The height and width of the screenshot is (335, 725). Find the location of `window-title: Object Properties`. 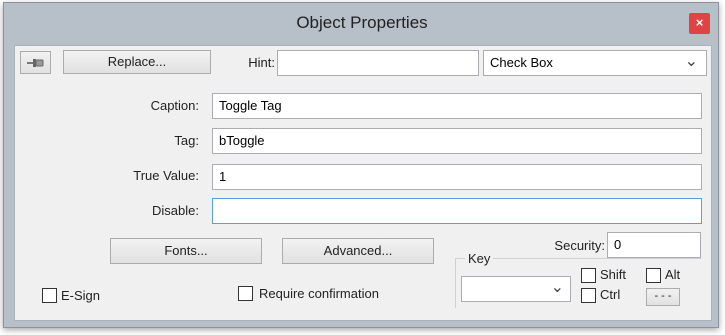

window-title: Object Properties is located at coordinates (362, 22).